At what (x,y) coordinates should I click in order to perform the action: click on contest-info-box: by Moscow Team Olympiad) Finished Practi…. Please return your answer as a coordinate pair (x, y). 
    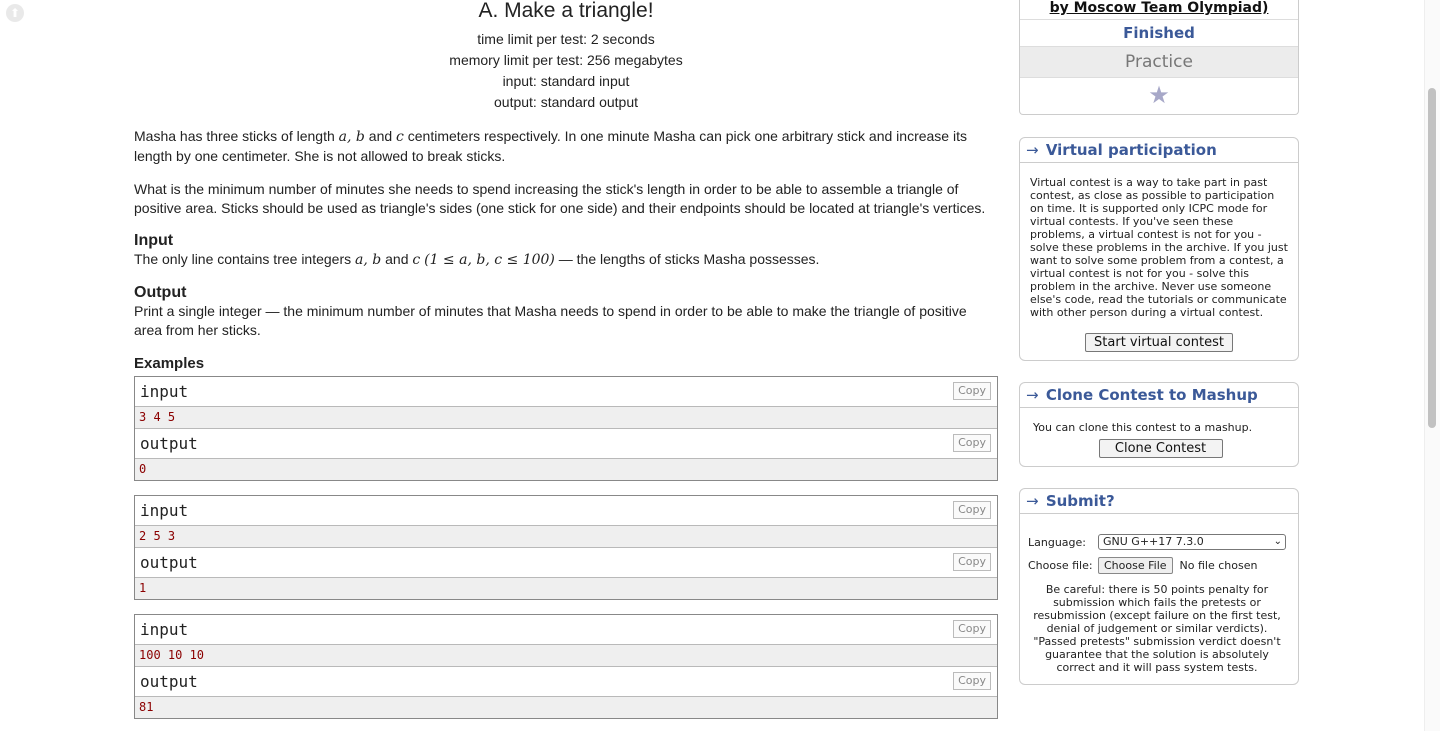
    Looking at the image, I should click on (1159, 57).